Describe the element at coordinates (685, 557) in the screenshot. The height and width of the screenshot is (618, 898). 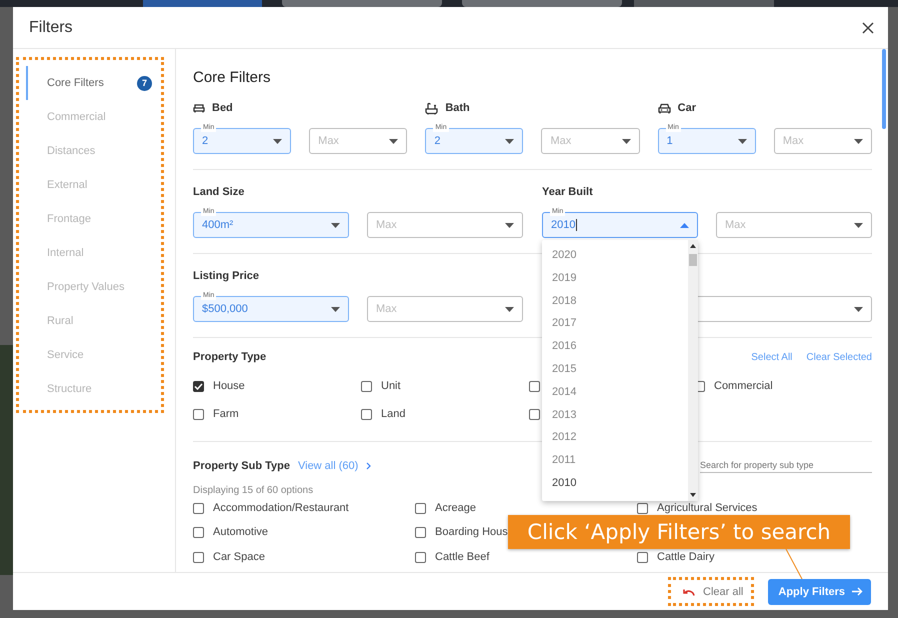
I see `option-label: Cattle Dairy` at that location.